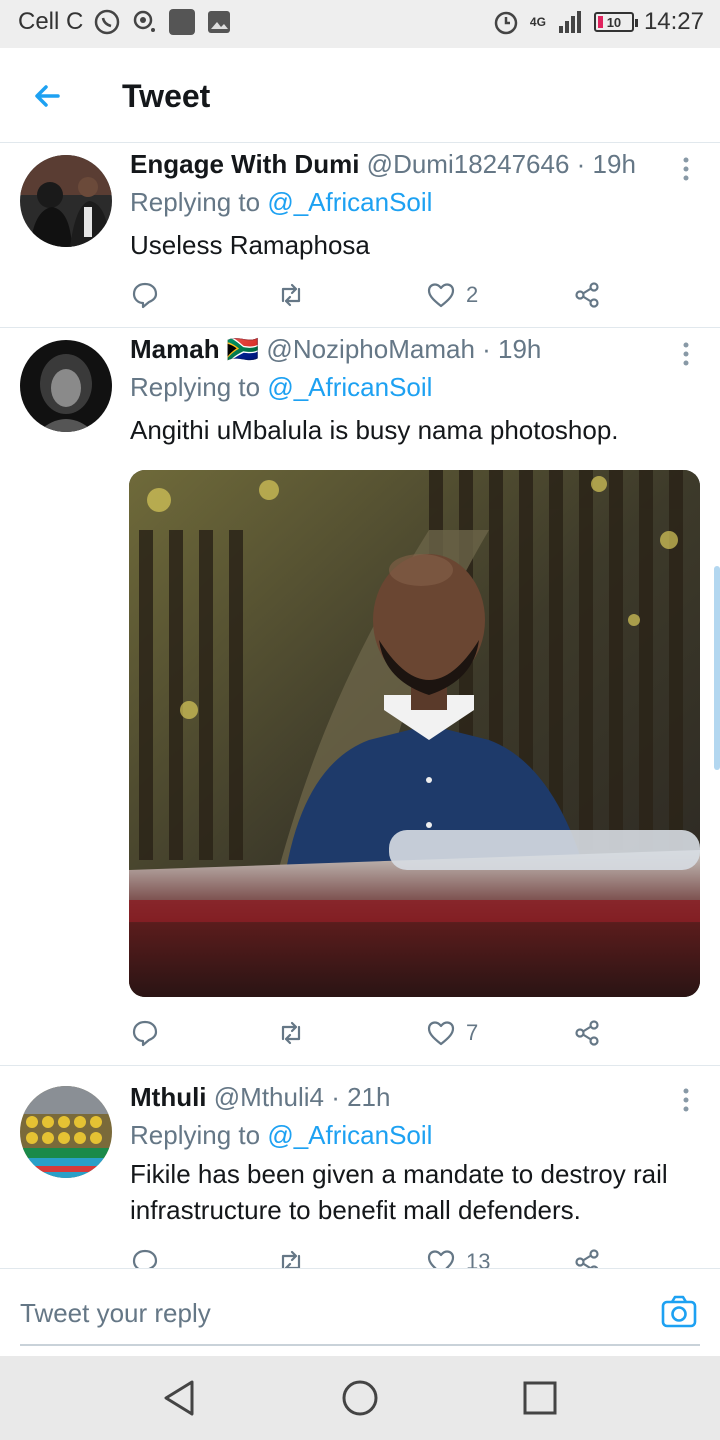 This screenshot has width=720, height=1440. I want to click on tweet-header: Engage With Dumi @Dumi18247646 · 19h, so click(383, 164).